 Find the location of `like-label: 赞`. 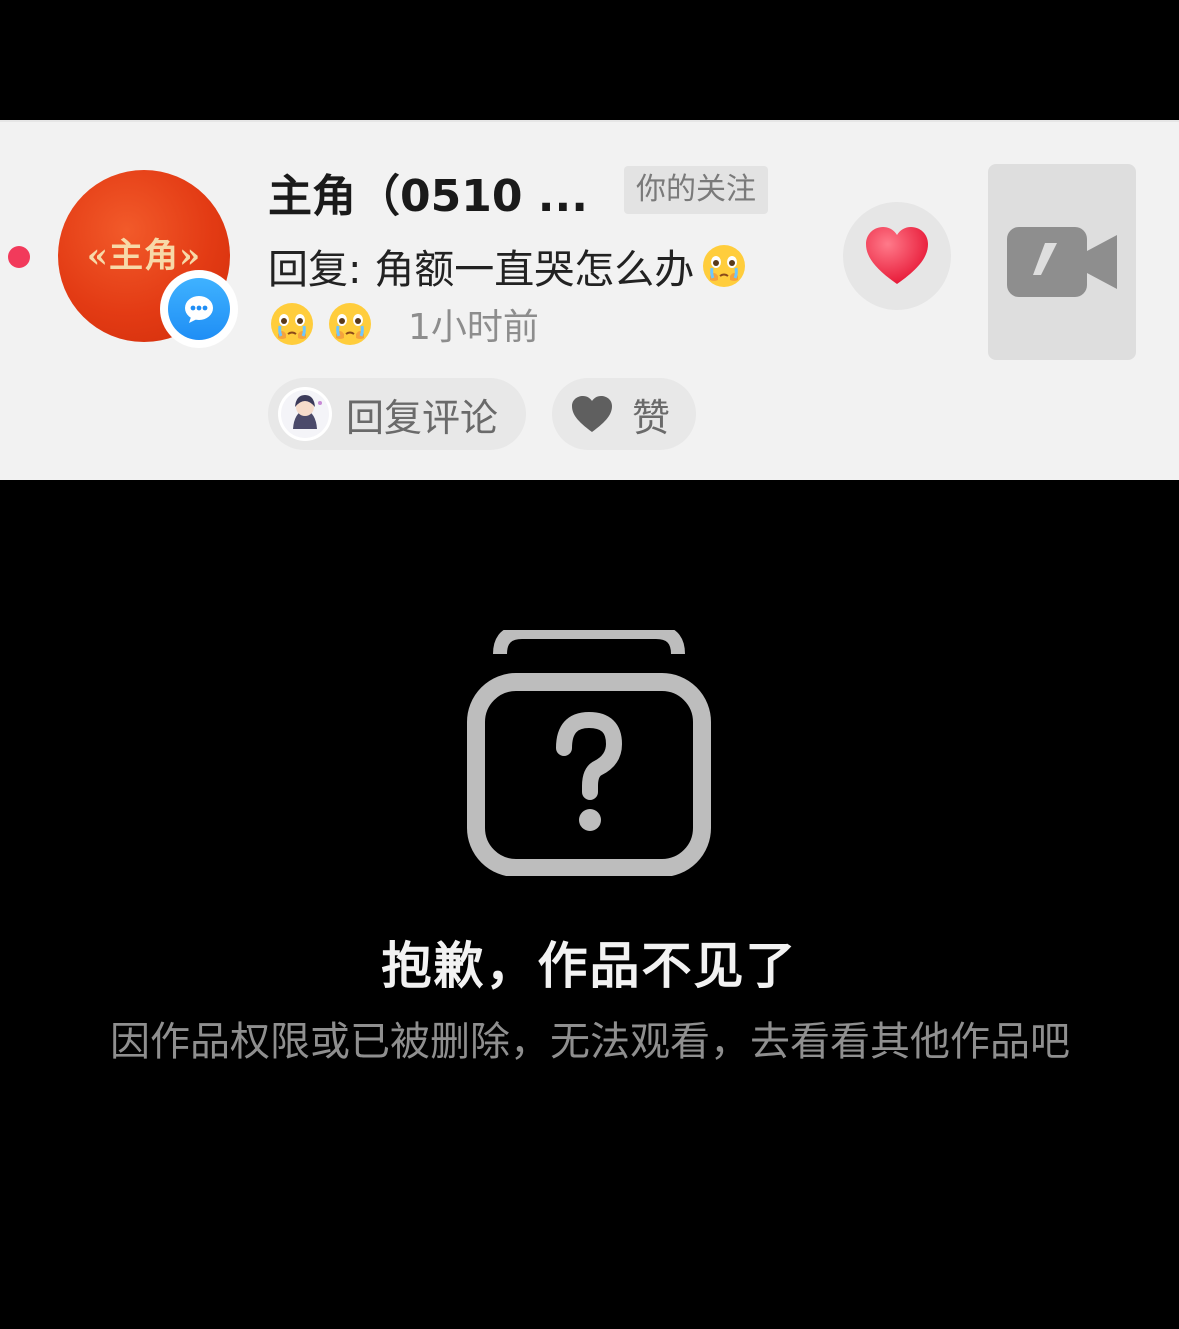

like-label: 赞 is located at coordinates (651, 417).